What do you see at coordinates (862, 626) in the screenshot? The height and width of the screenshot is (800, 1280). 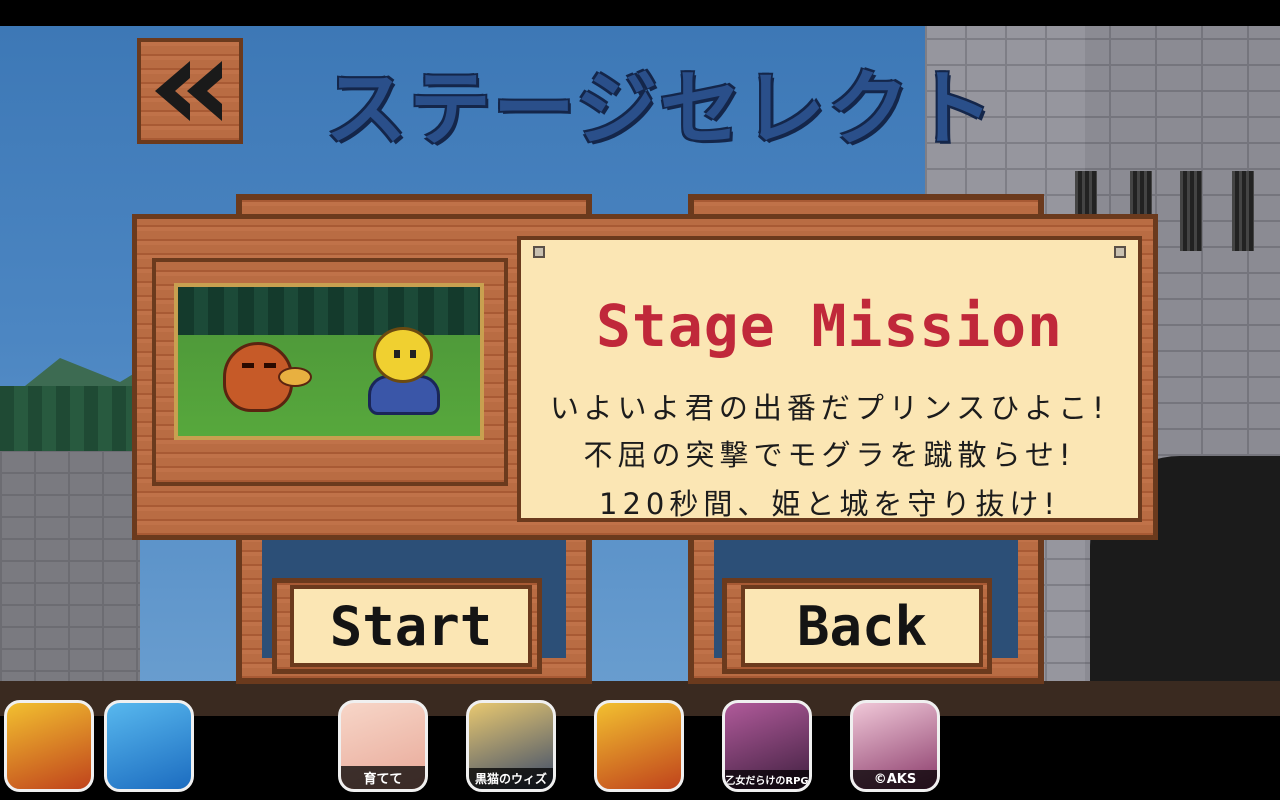 I see `back-button: Back` at bounding box center [862, 626].